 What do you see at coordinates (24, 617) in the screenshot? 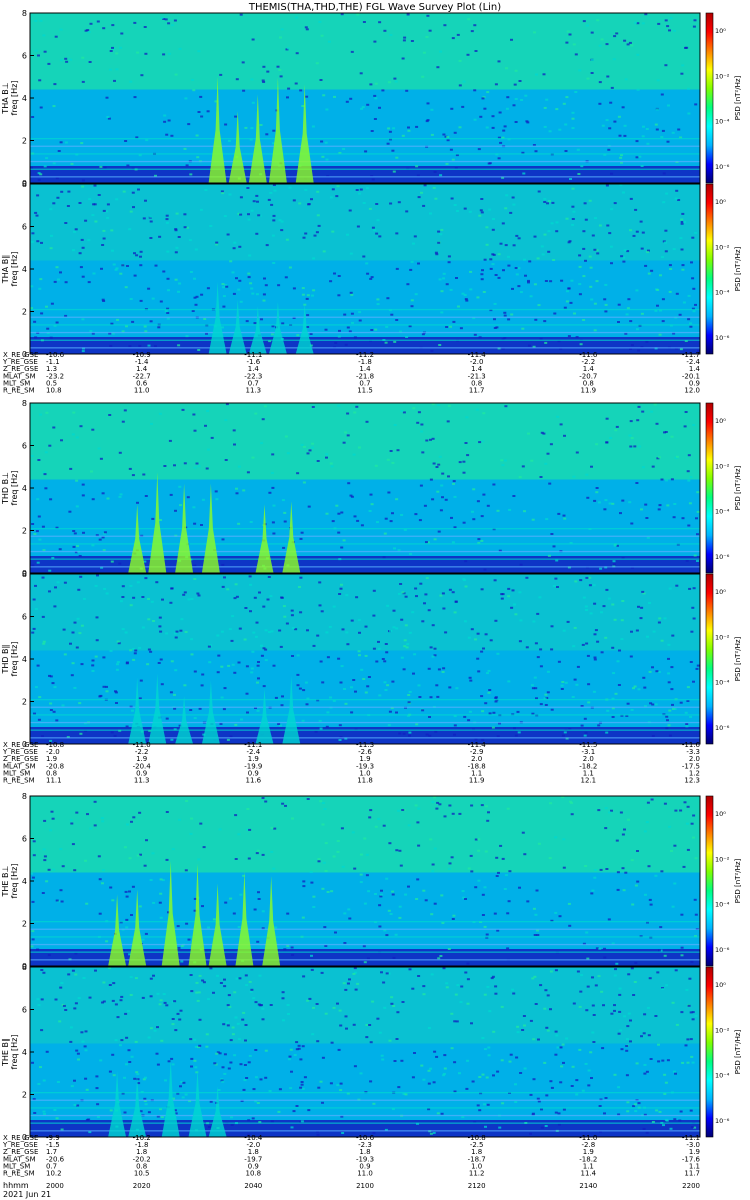
I see `y-tick-label: 6` at bounding box center [24, 617].